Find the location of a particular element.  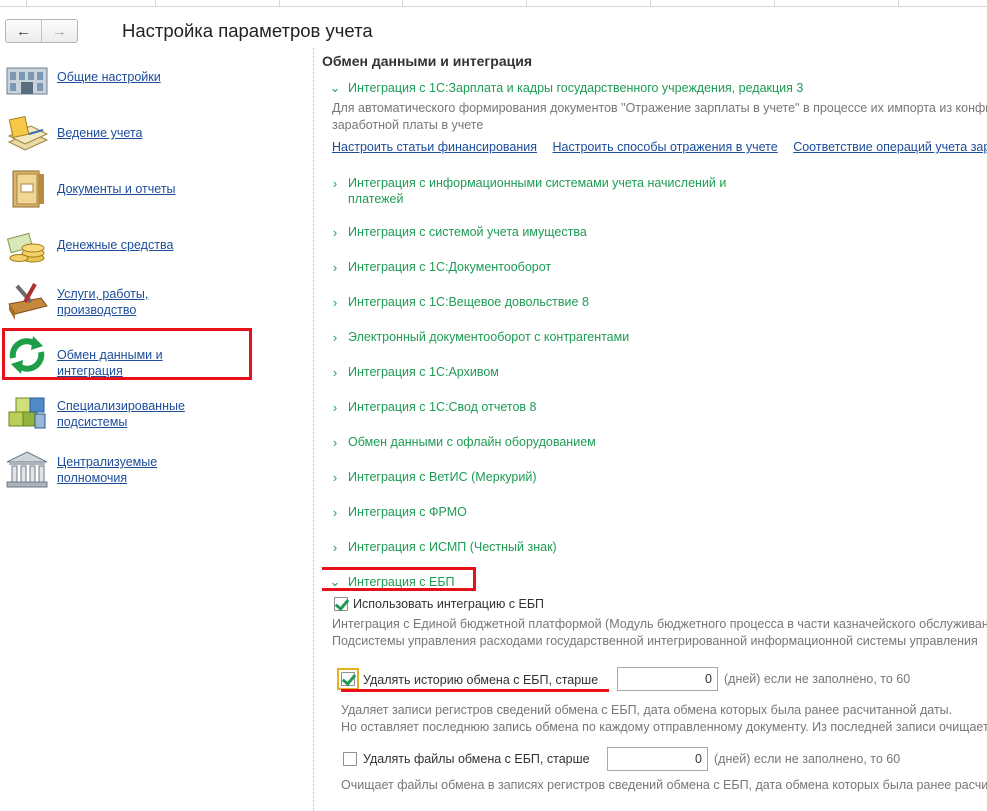

group-offline: › Обмен данными с офлайн оборудованием is located at coordinates (462, 444).